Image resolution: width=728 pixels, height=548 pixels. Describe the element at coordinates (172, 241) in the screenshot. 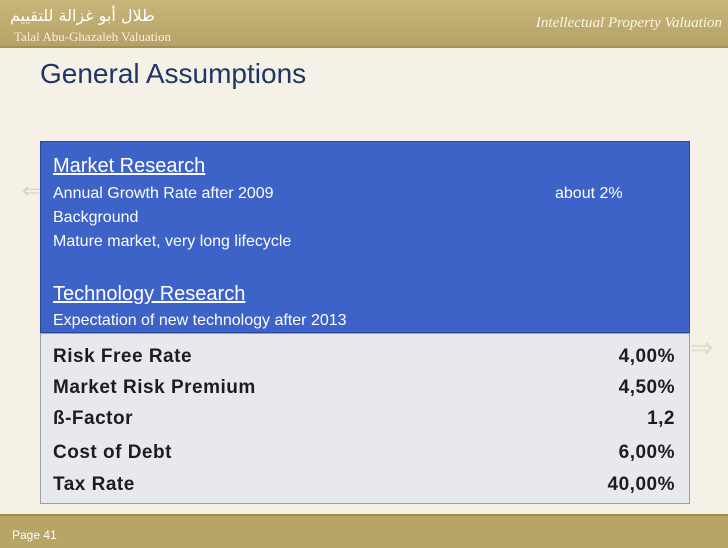

I see `background-text: Mature market, very long lifecycle` at that location.